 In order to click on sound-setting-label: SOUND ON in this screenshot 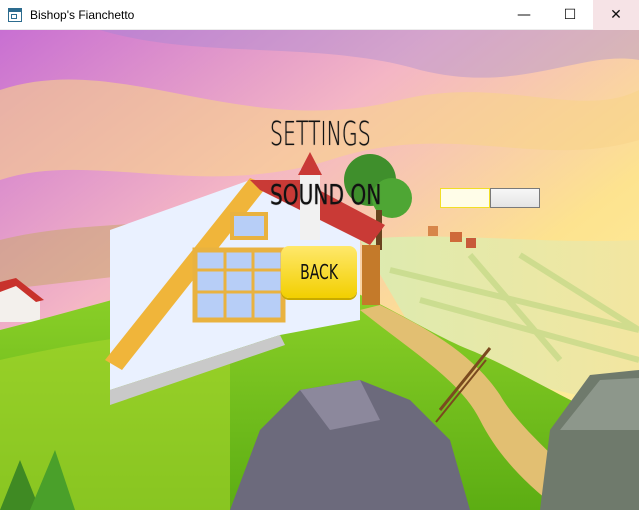, I will do `click(326, 194)`.